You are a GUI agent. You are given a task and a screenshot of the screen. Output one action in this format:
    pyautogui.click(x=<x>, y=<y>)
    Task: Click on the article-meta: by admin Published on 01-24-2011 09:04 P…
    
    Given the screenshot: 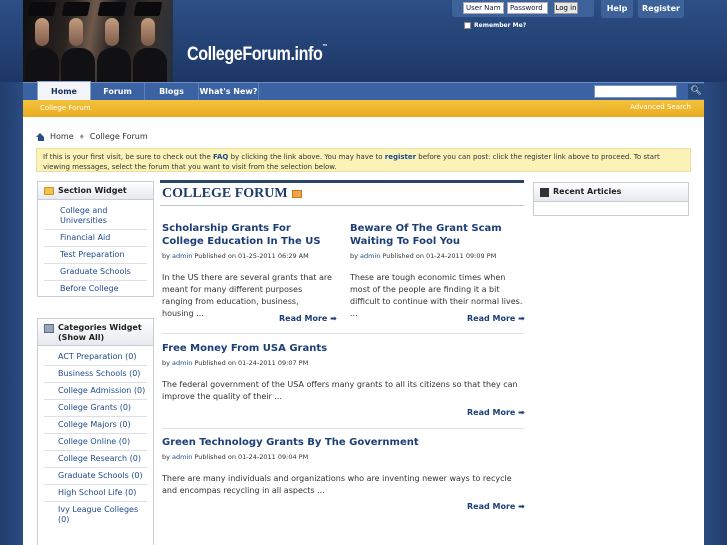 What is the action you would take?
    pyautogui.click(x=235, y=457)
    